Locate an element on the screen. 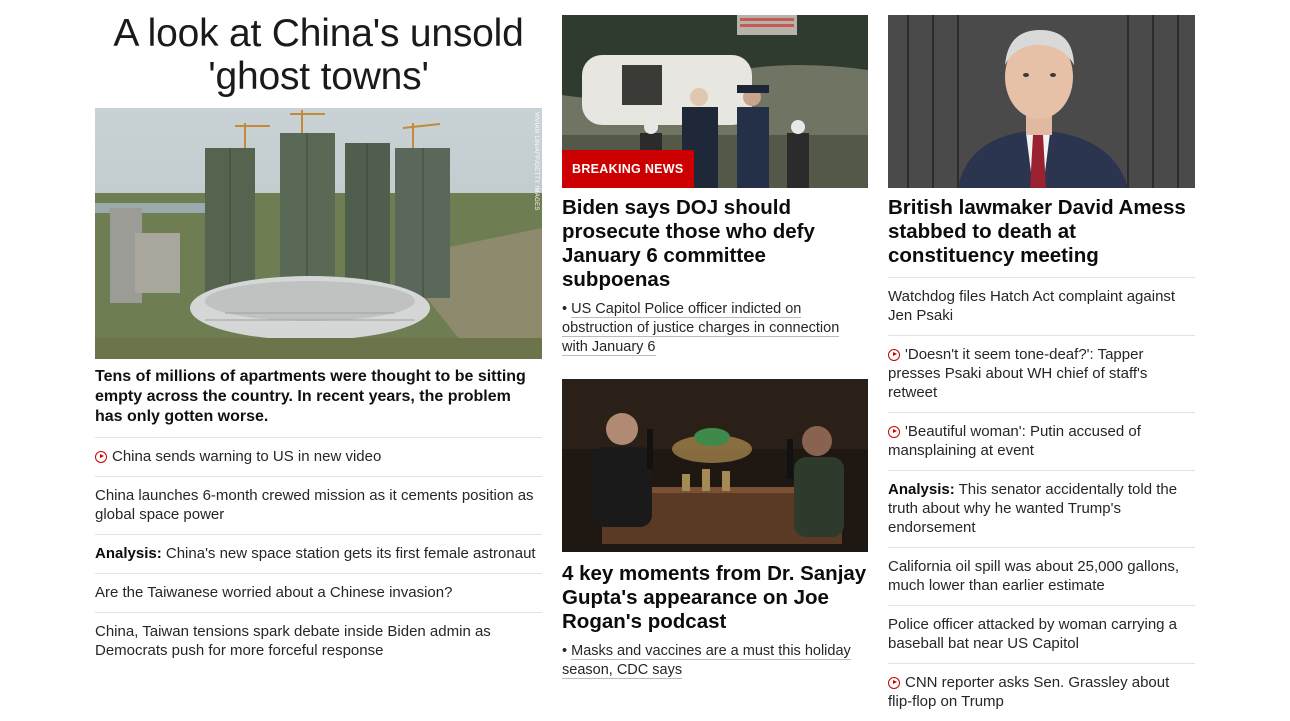  ghost-town-photo: VIVIAN LIN/AFP/GETTY IMAGES is located at coordinates (318, 233).